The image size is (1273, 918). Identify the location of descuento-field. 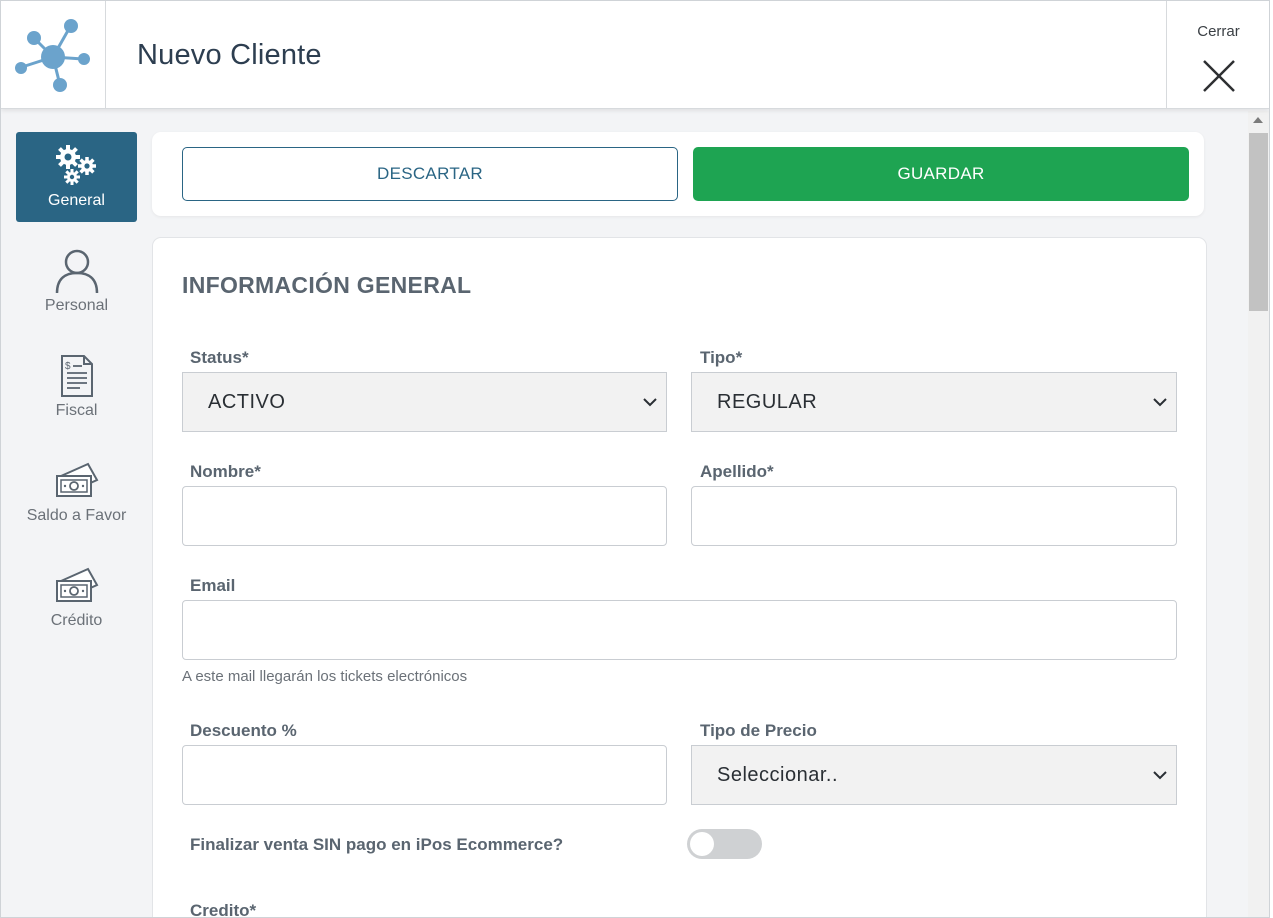
(424, 775).